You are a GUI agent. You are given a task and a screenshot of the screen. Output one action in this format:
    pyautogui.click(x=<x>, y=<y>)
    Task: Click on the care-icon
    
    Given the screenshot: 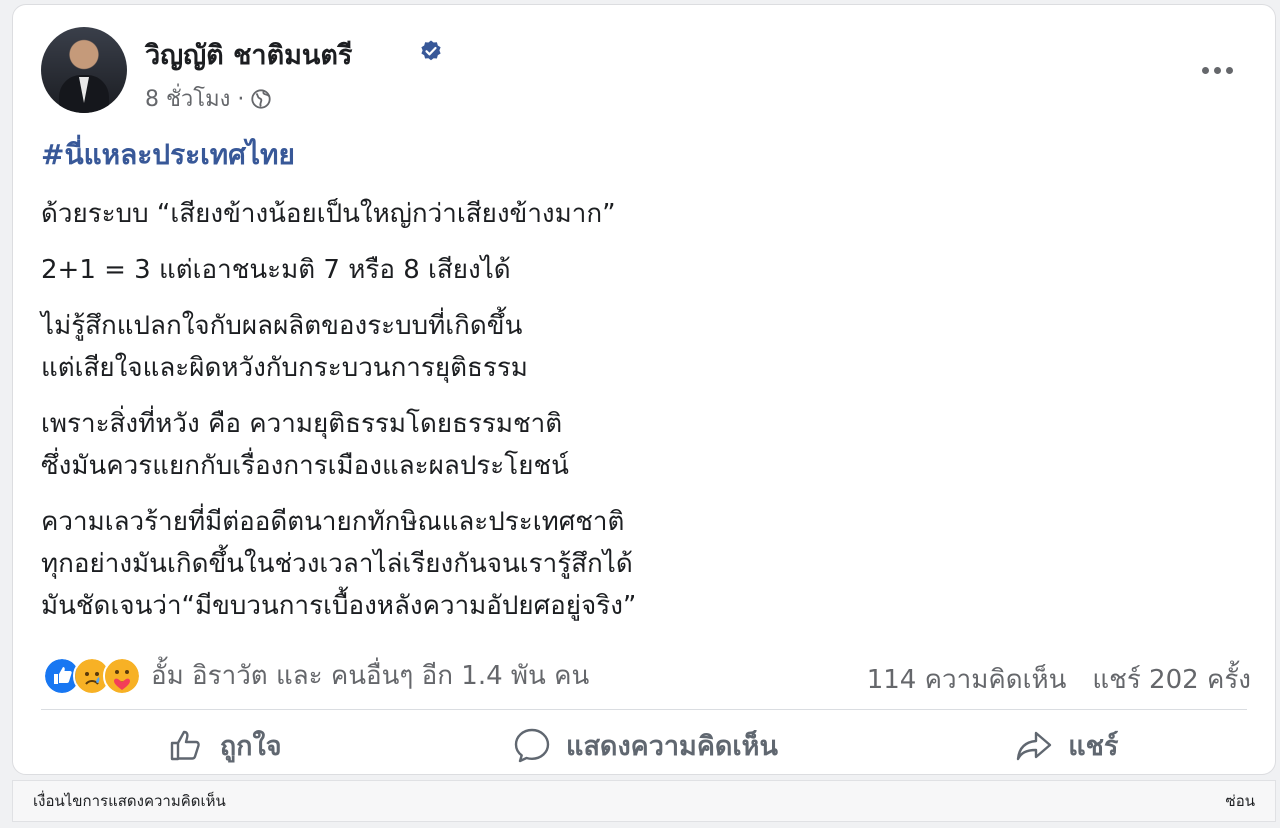 What is the action you would take?
    pyautogui.click(x=122, y=675)
    